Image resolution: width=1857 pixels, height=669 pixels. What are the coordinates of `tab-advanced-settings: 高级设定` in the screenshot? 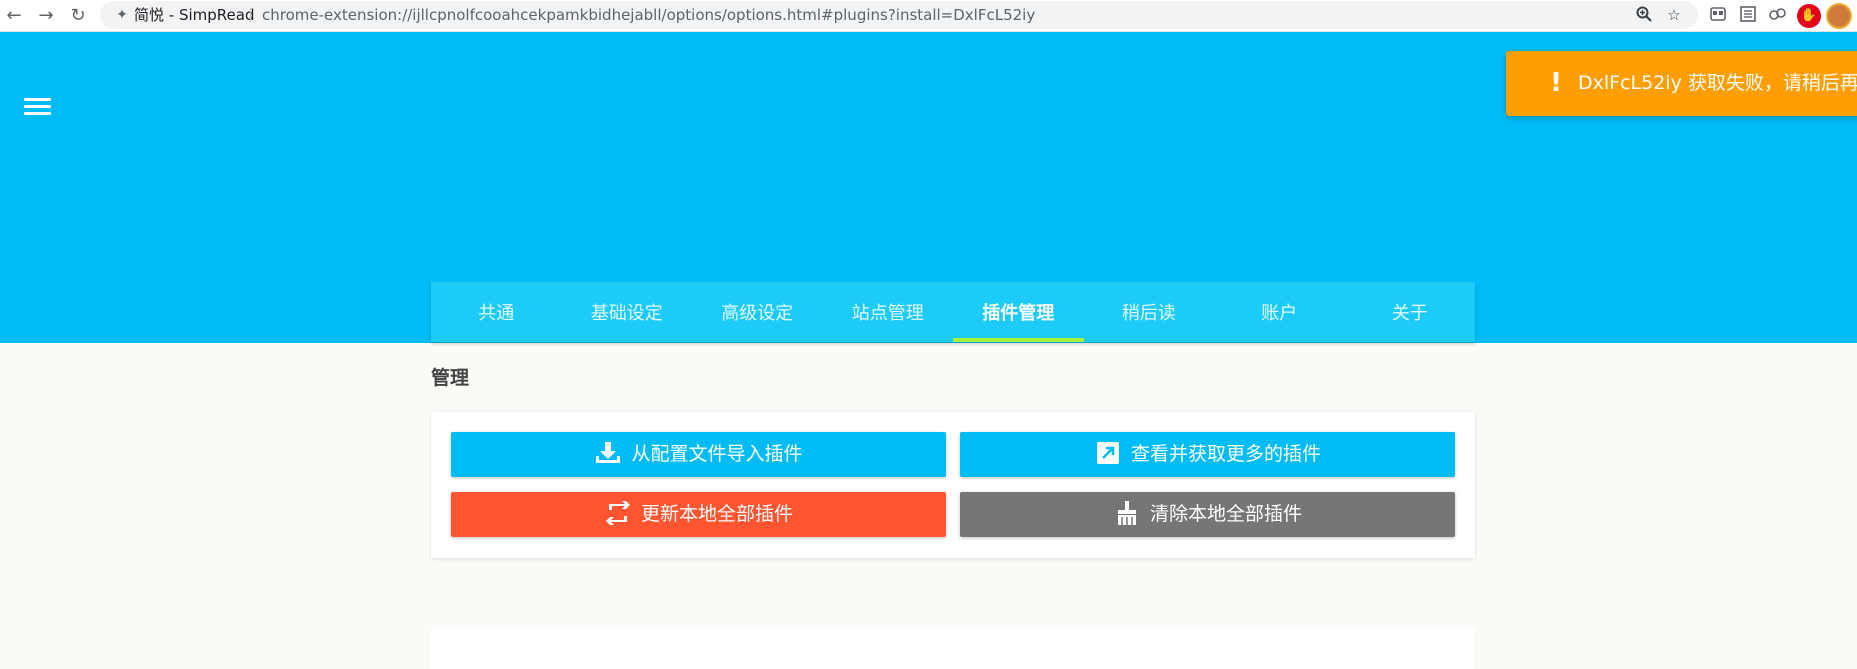 It's located at (757, 312).